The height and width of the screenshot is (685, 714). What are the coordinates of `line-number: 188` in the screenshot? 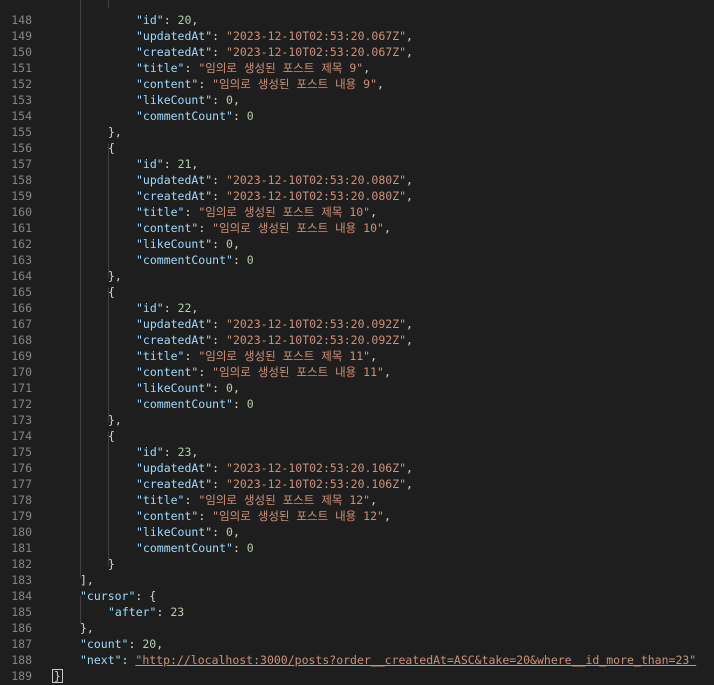 It's located at (21, 660).